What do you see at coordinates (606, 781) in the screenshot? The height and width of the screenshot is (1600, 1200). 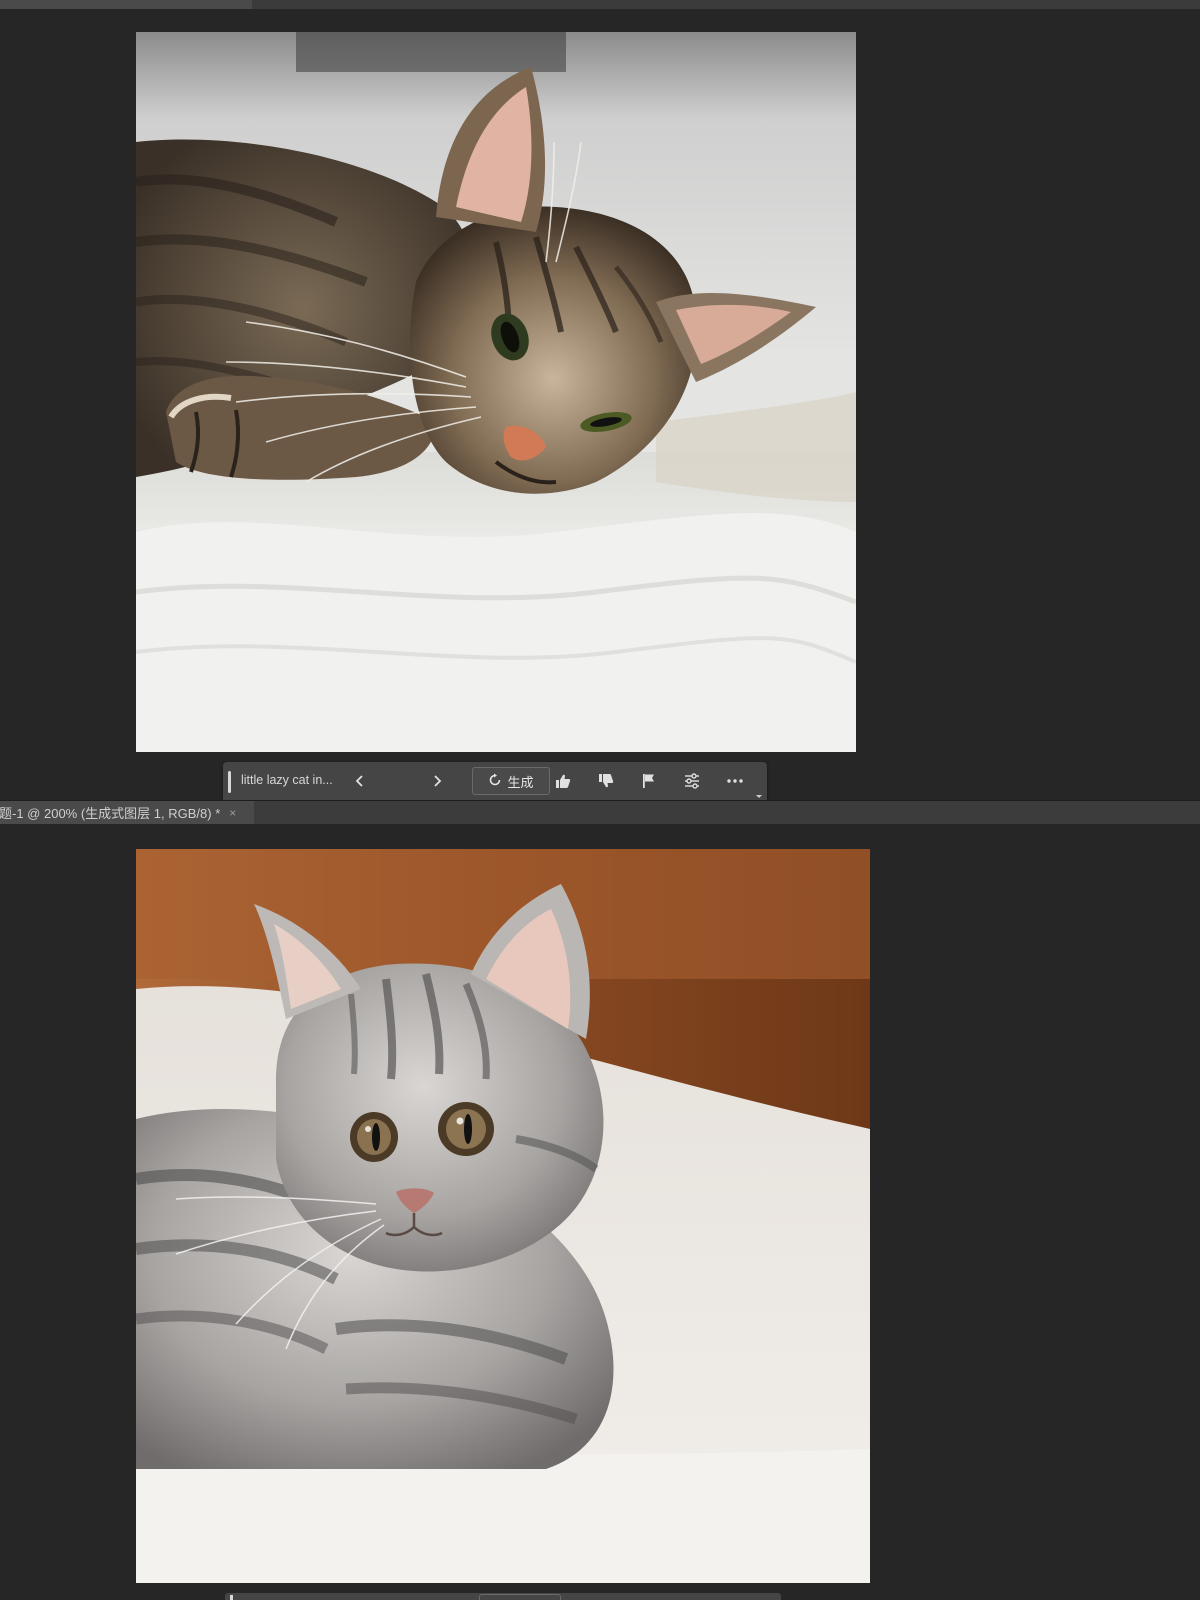 I see `thumbs-down-icon` at bounding box center [606, 781].